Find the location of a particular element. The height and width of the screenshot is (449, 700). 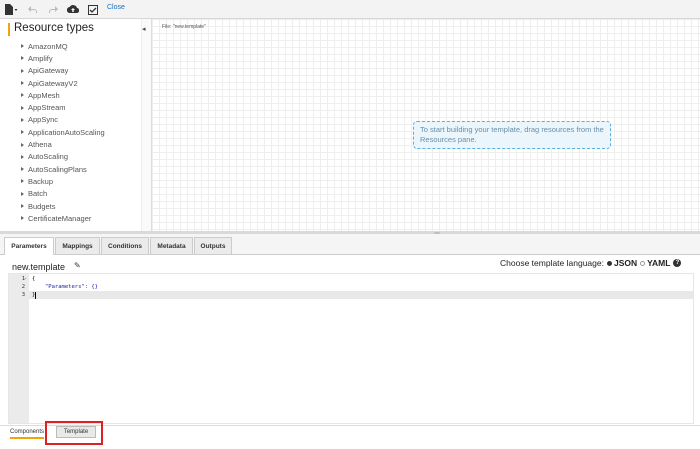

sidebar-item-label: CertificateManager is located at coordinates (60, 218).